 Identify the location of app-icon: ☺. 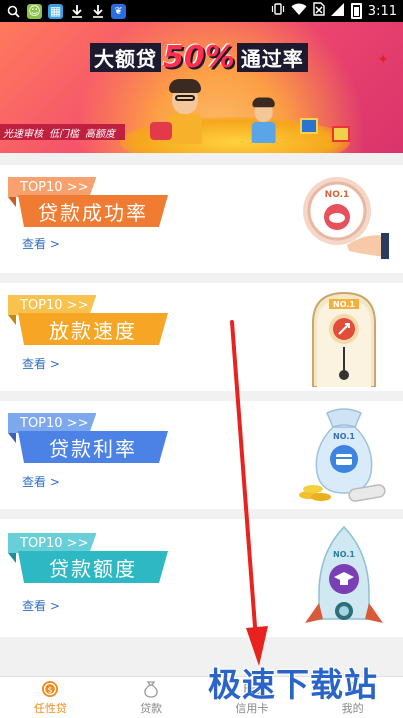
(34, 11).